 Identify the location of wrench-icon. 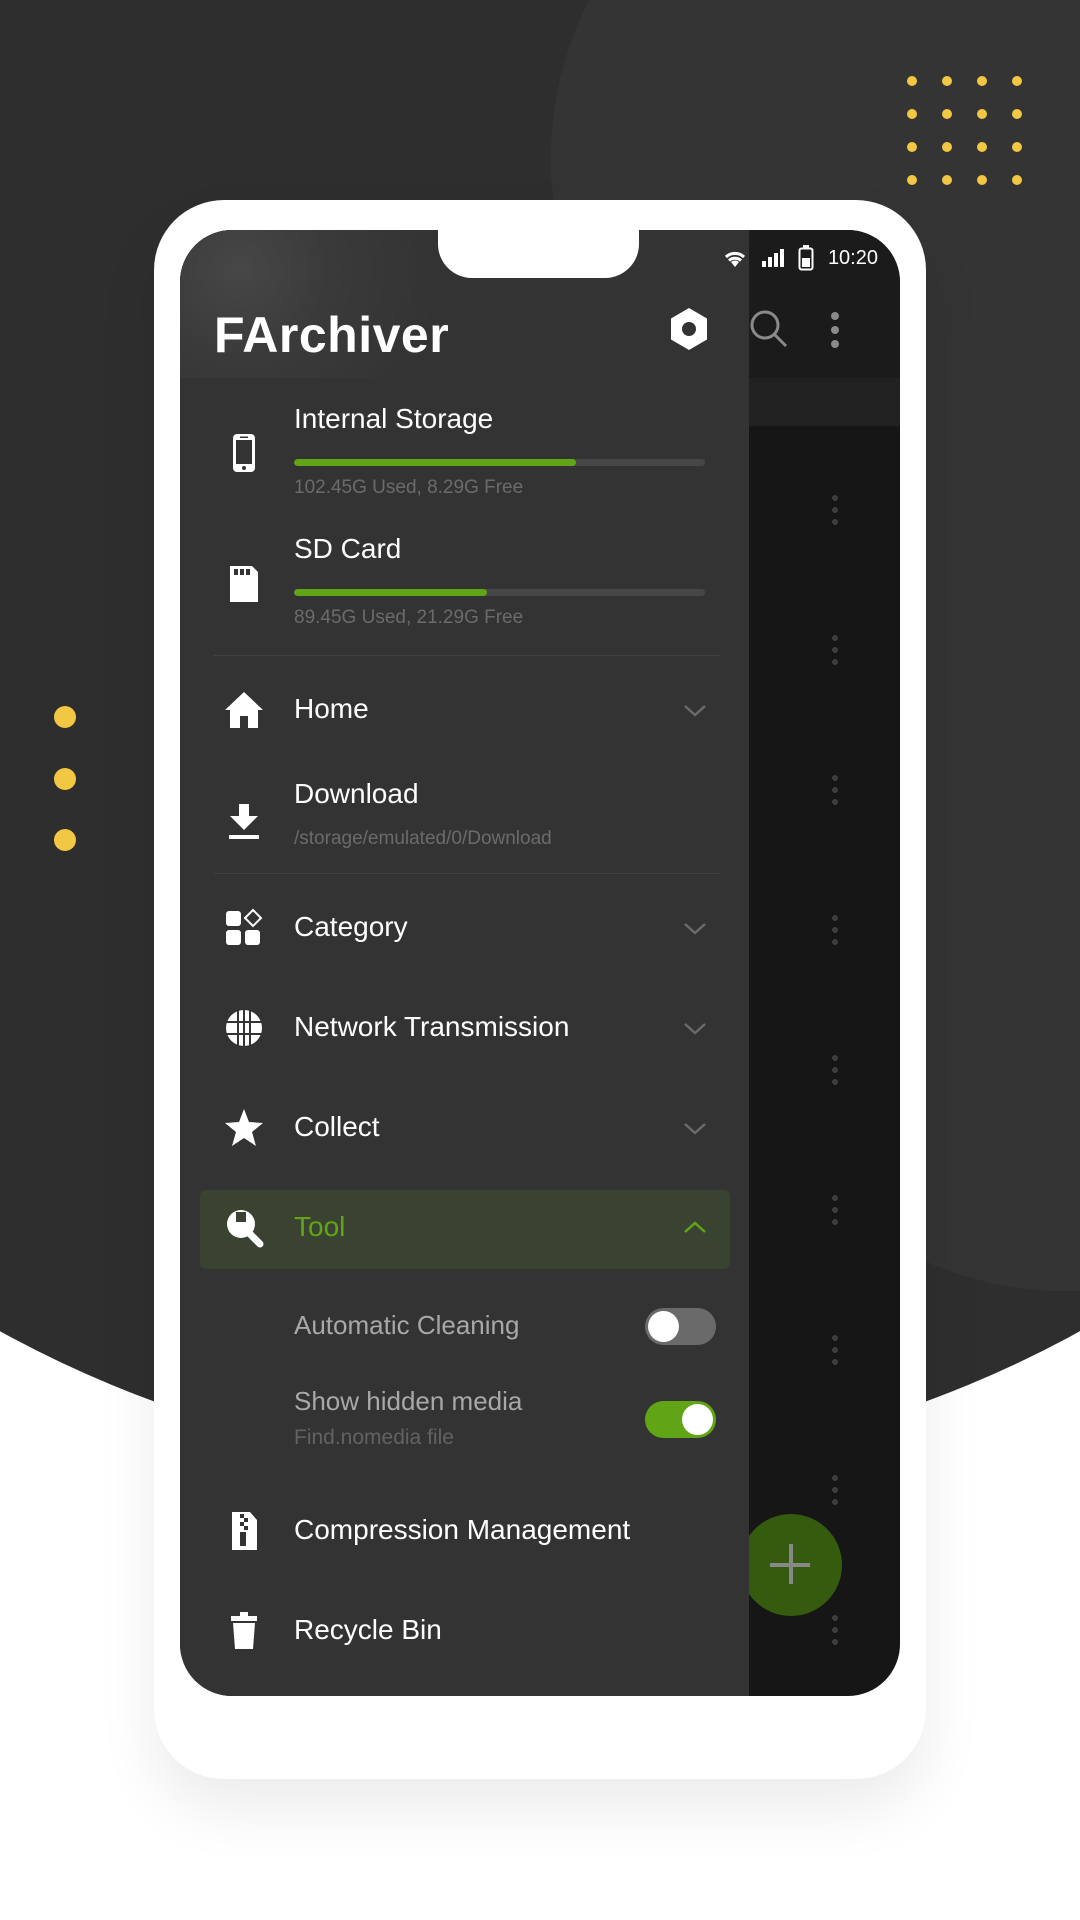
(245, 1229).